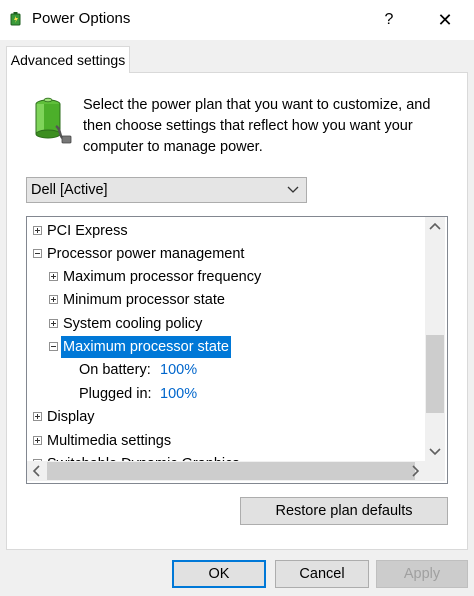 The image size is (474, 596). Describe the element at coordinates (144, 300) in the screenshot. I see `tree-item-label: Minimum processor state` at that location.